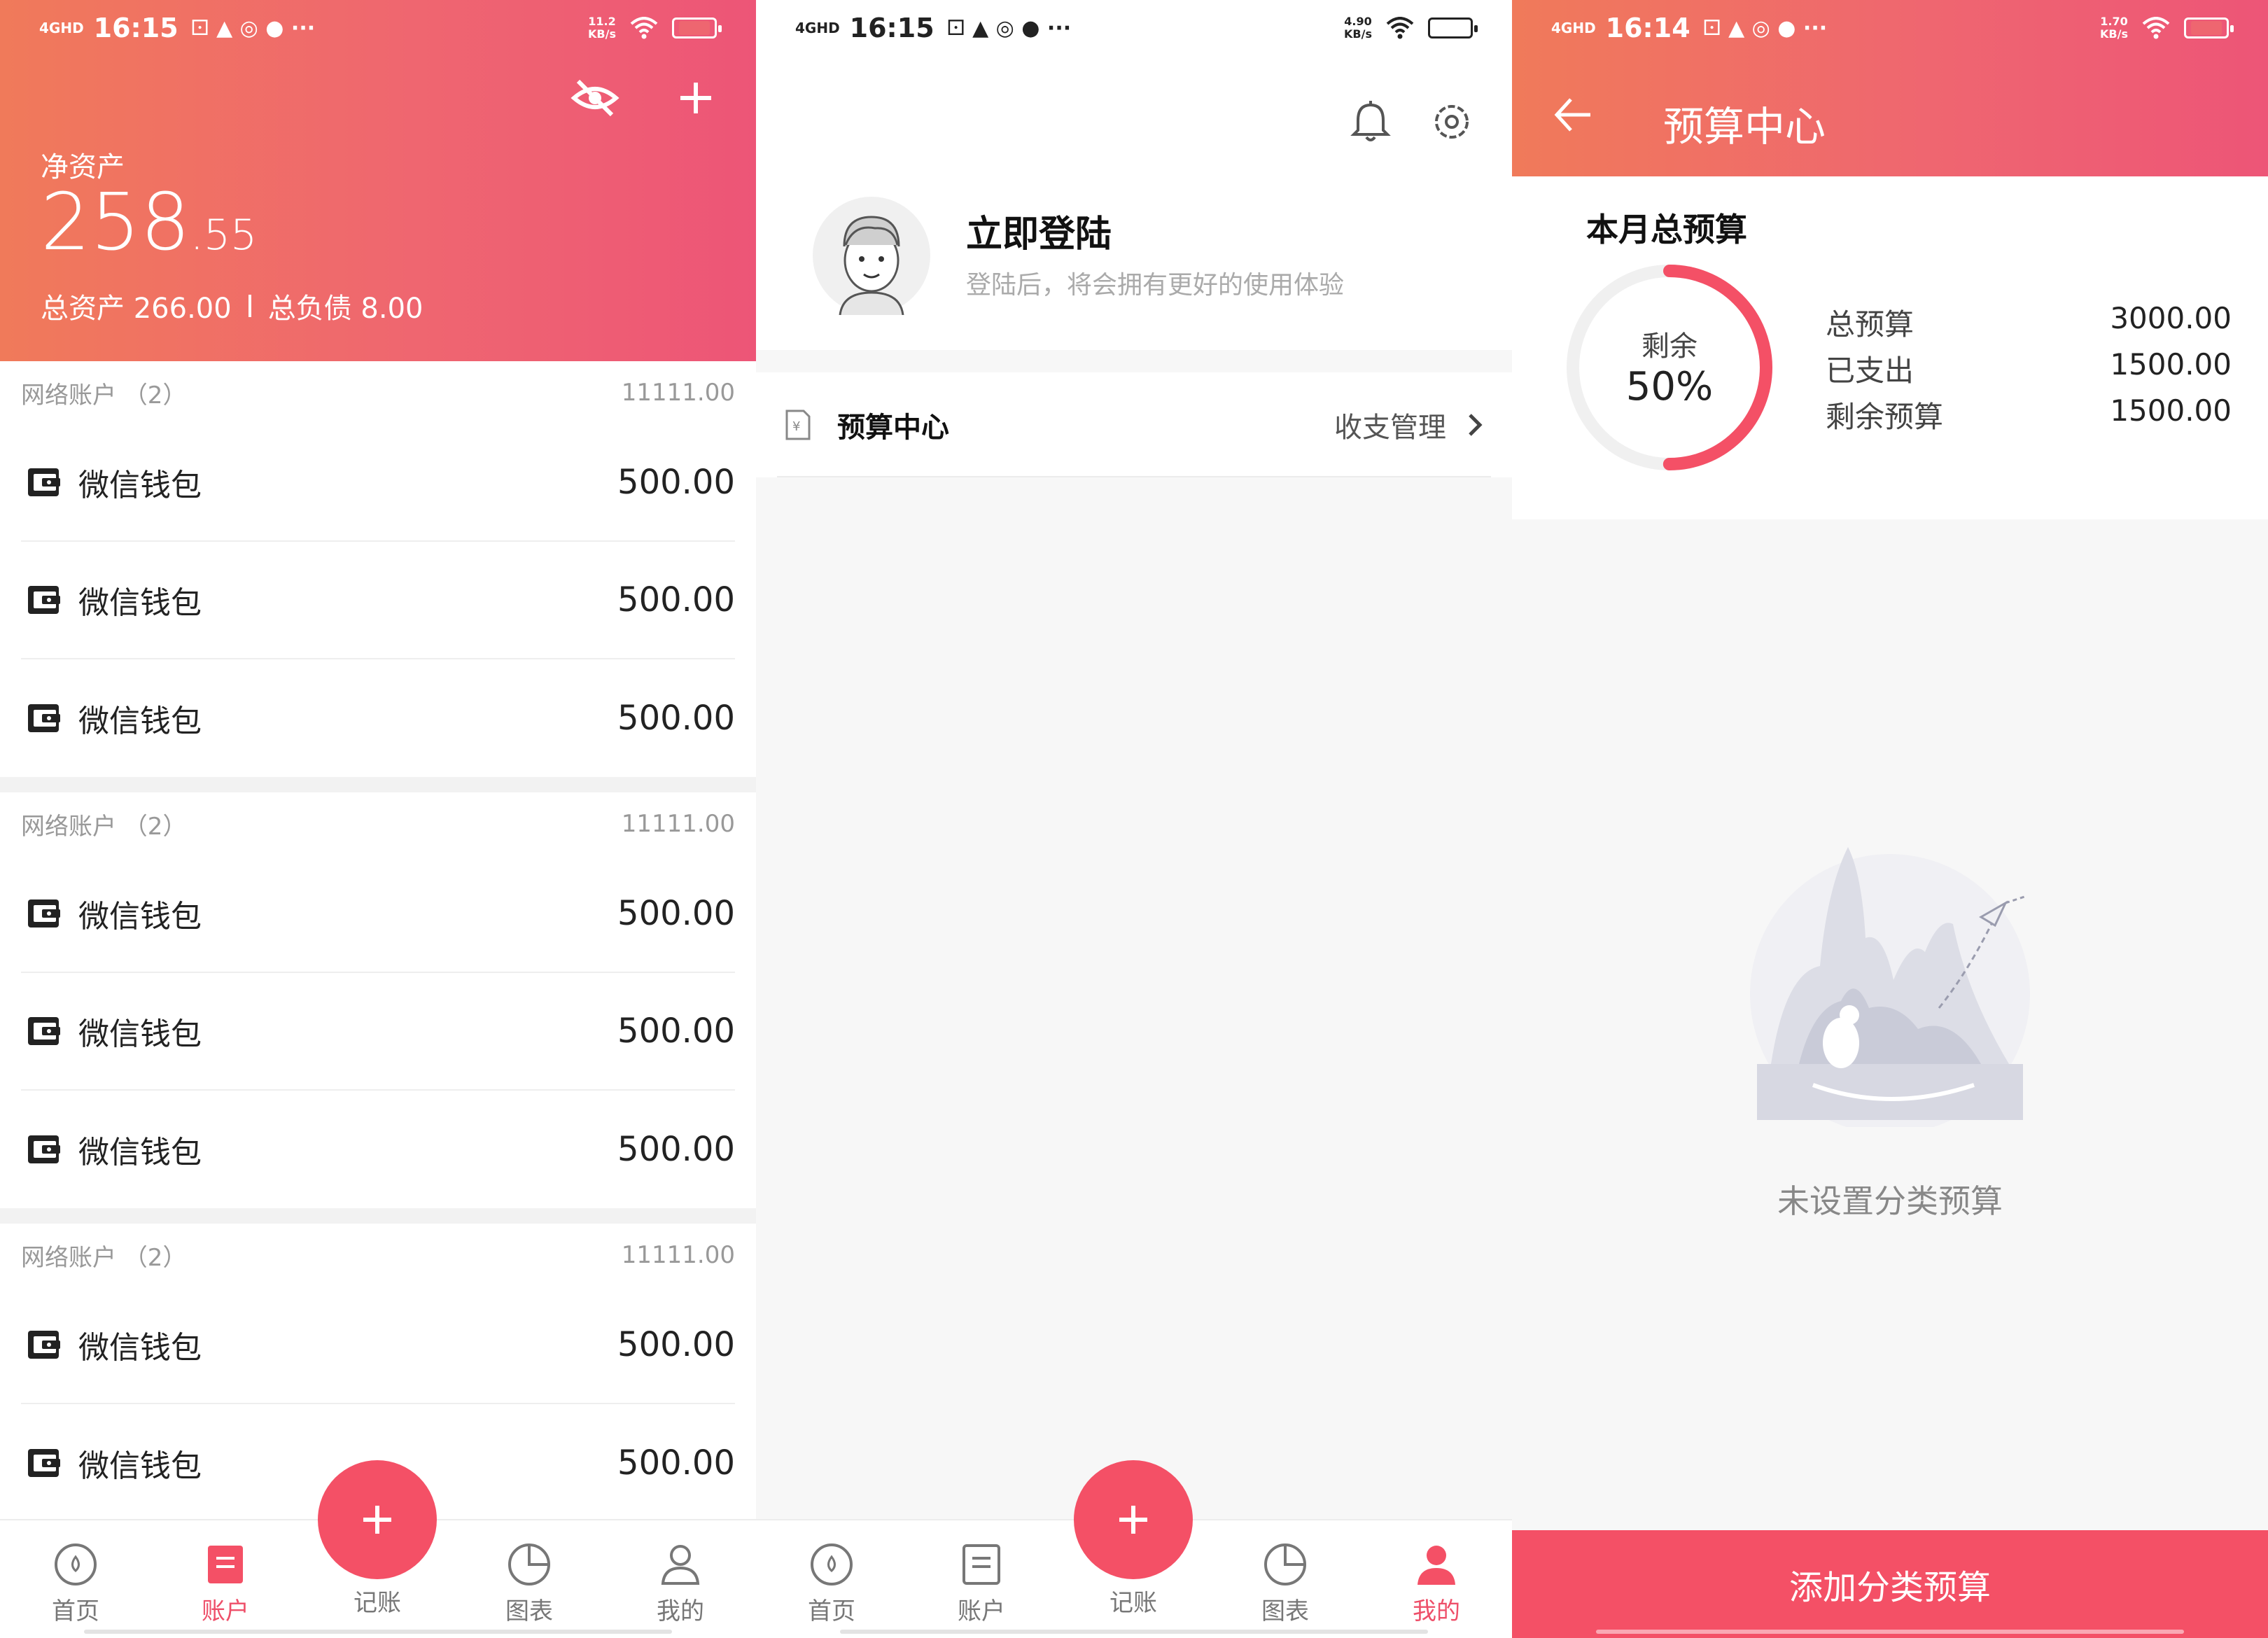 The height and width of the screenshot is (1638, 2268). I want to click on menu-right-label: 收支管理, so click(1390, 428).